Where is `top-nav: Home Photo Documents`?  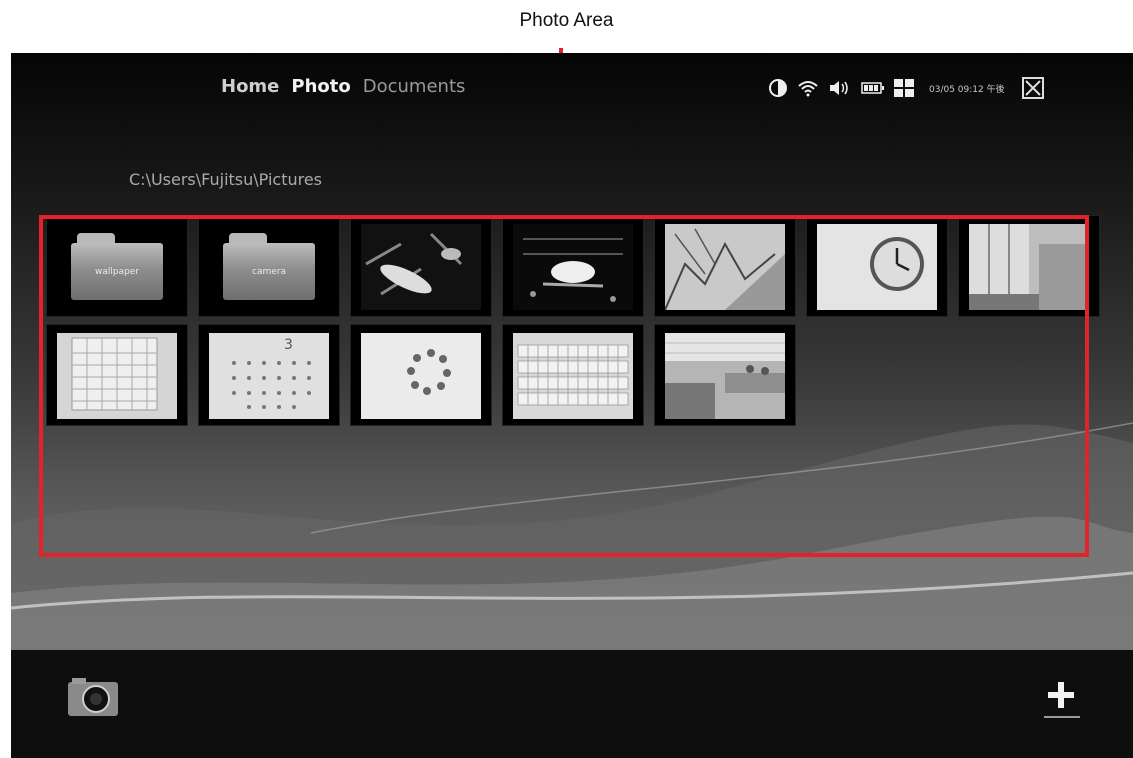 top-nav: Home Photo Documents is located at coordinates (343, 86).